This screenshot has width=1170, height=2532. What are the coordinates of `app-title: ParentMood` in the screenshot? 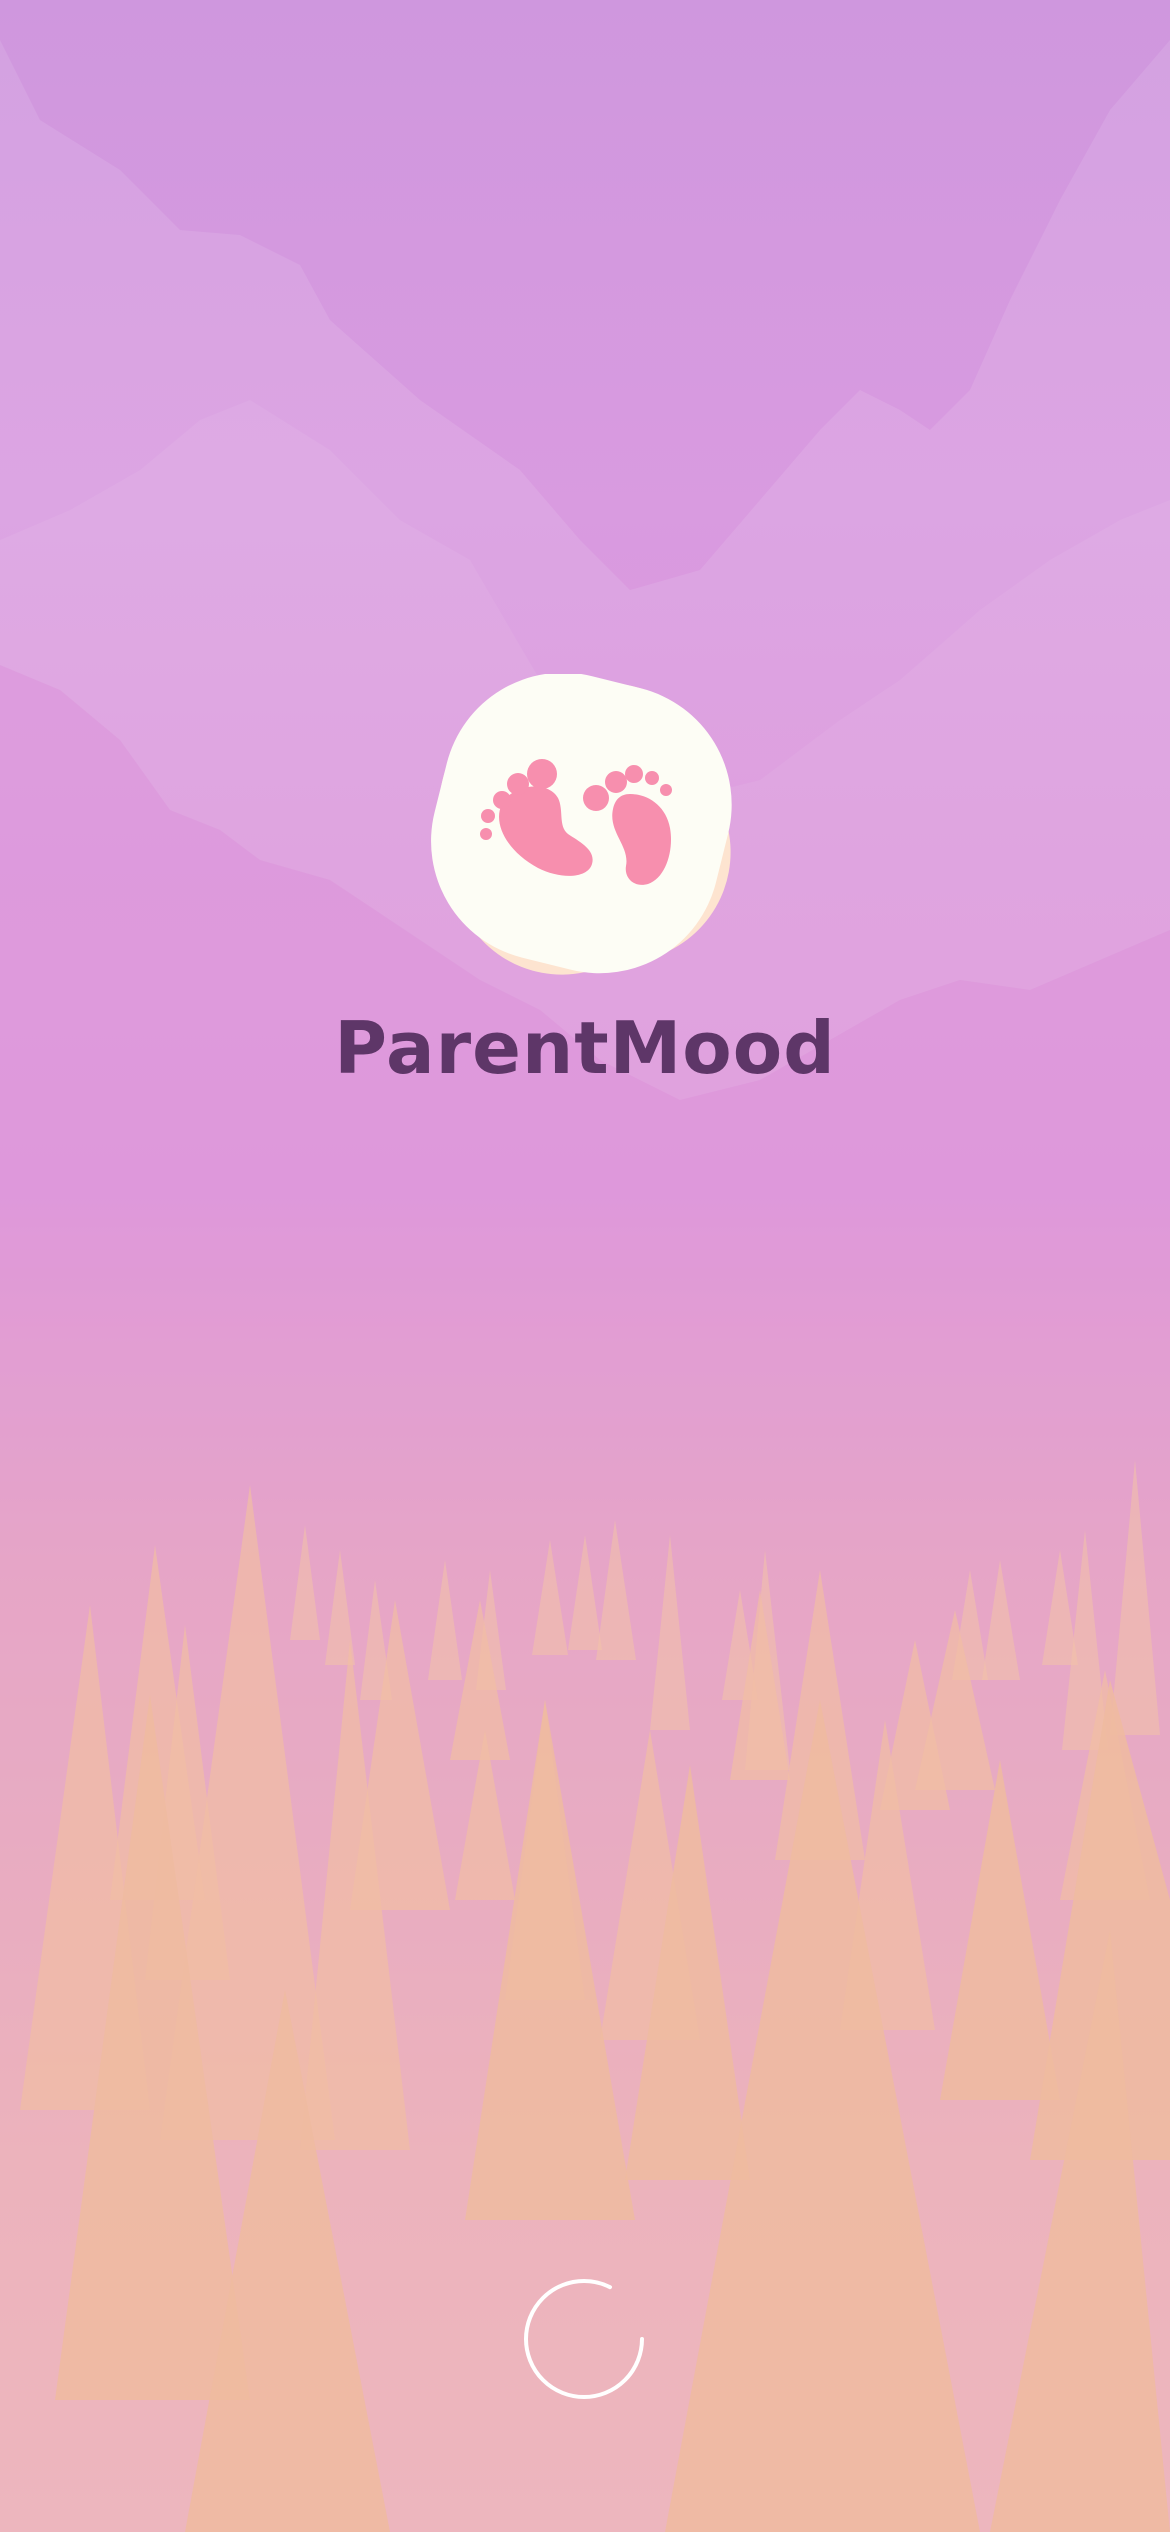 It's located at (585, 1048).